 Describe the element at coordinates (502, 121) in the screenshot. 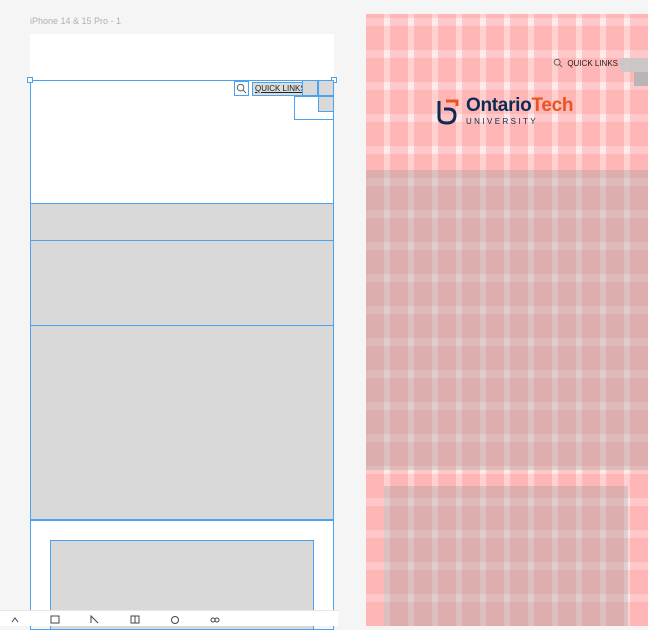

I see `logo-subtitle: UNIVERSITY` at that location.